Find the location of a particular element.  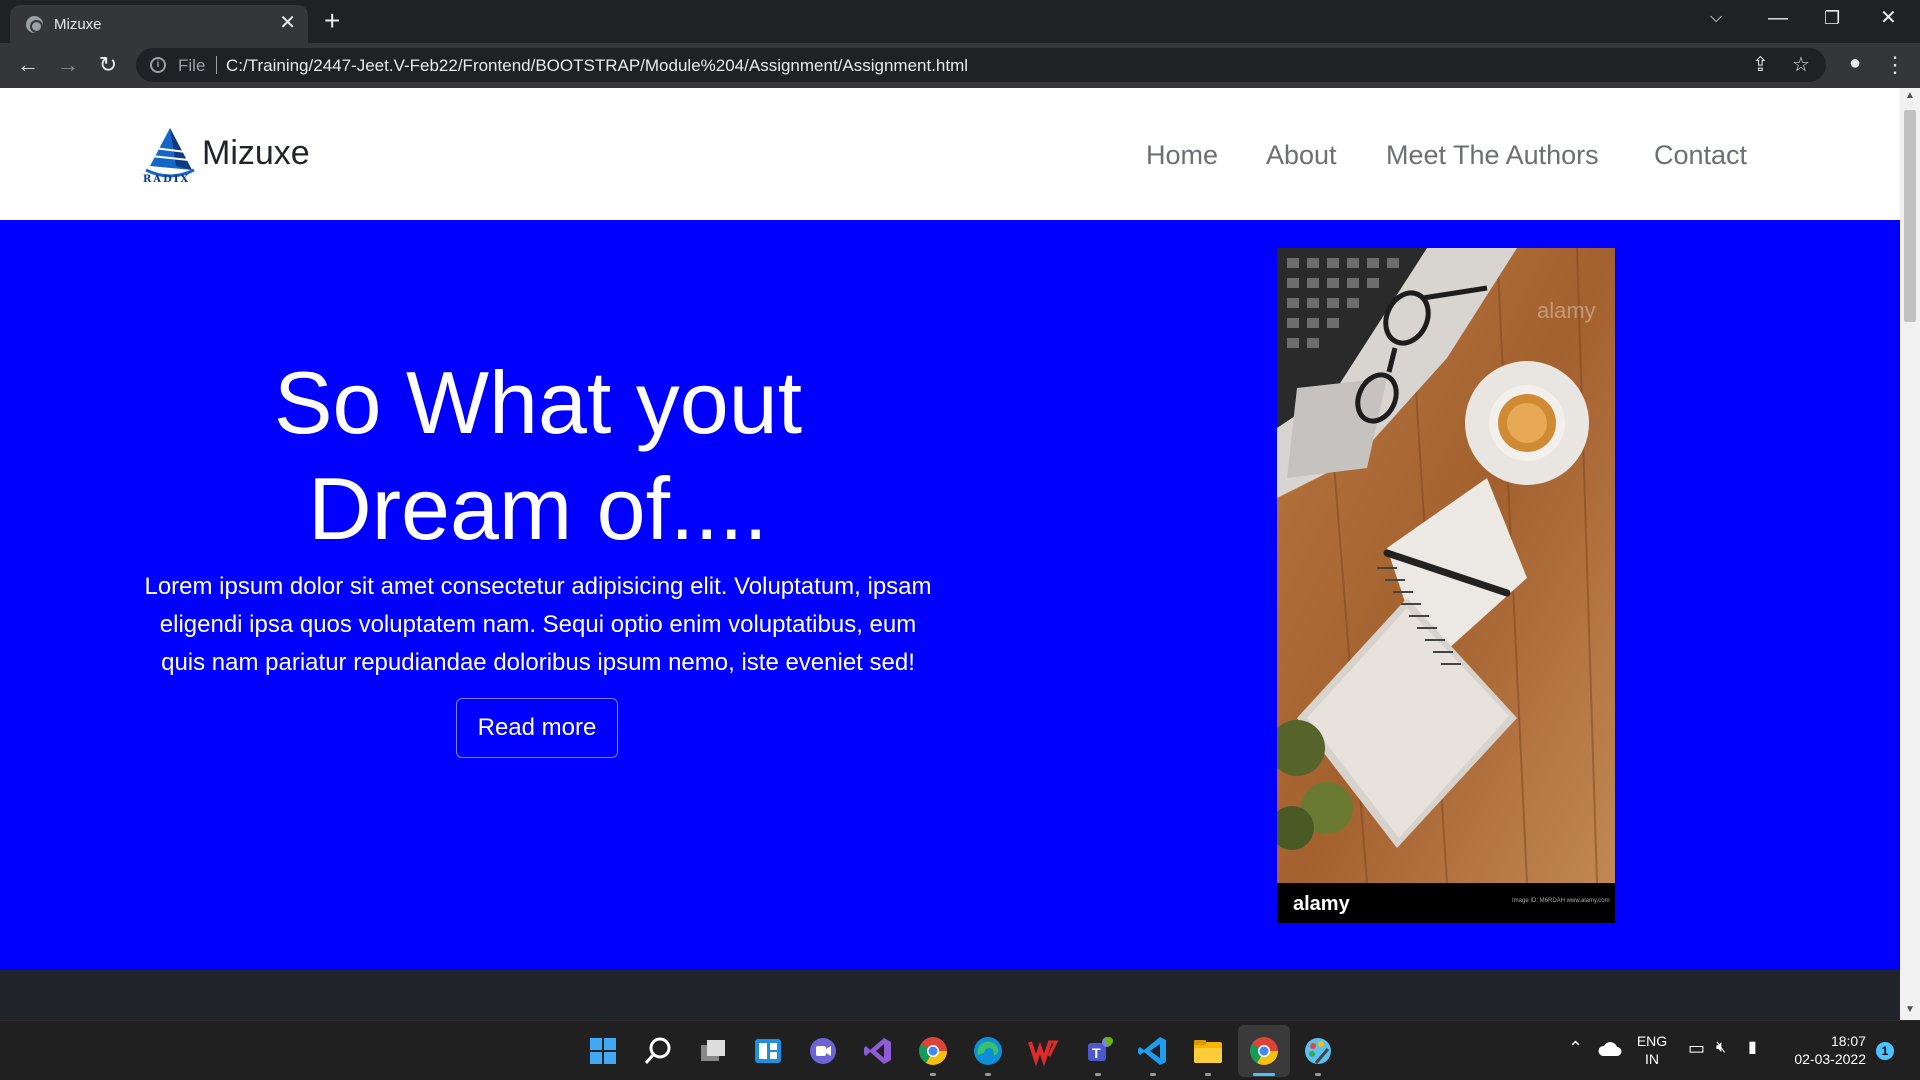

back-icon: ← is located at coordinates (28, 65).